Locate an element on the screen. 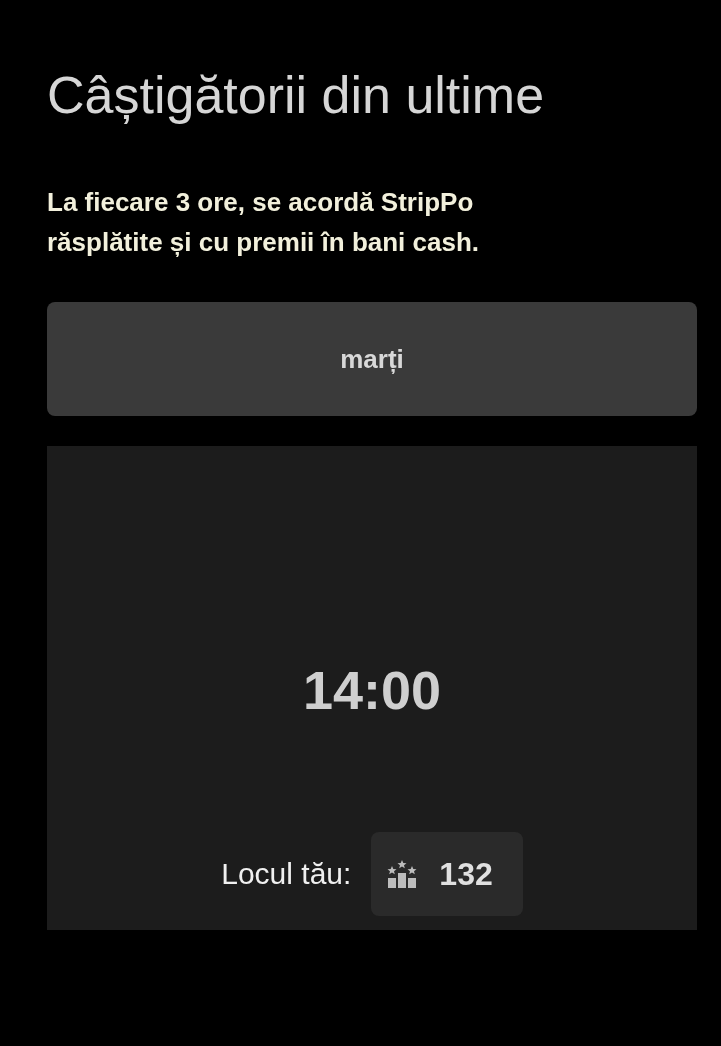  rank-number: 132 is located at coordinates (466, 874).